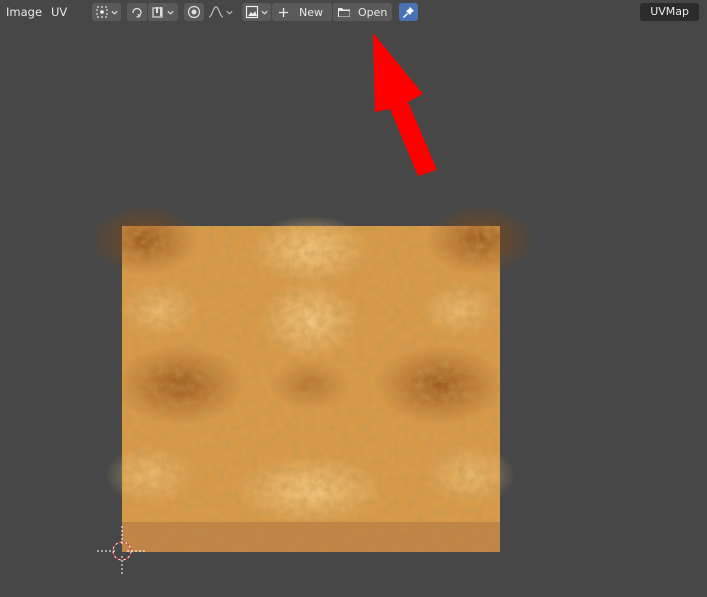  I want to click on open-image-button: Open, so click(362, 12).